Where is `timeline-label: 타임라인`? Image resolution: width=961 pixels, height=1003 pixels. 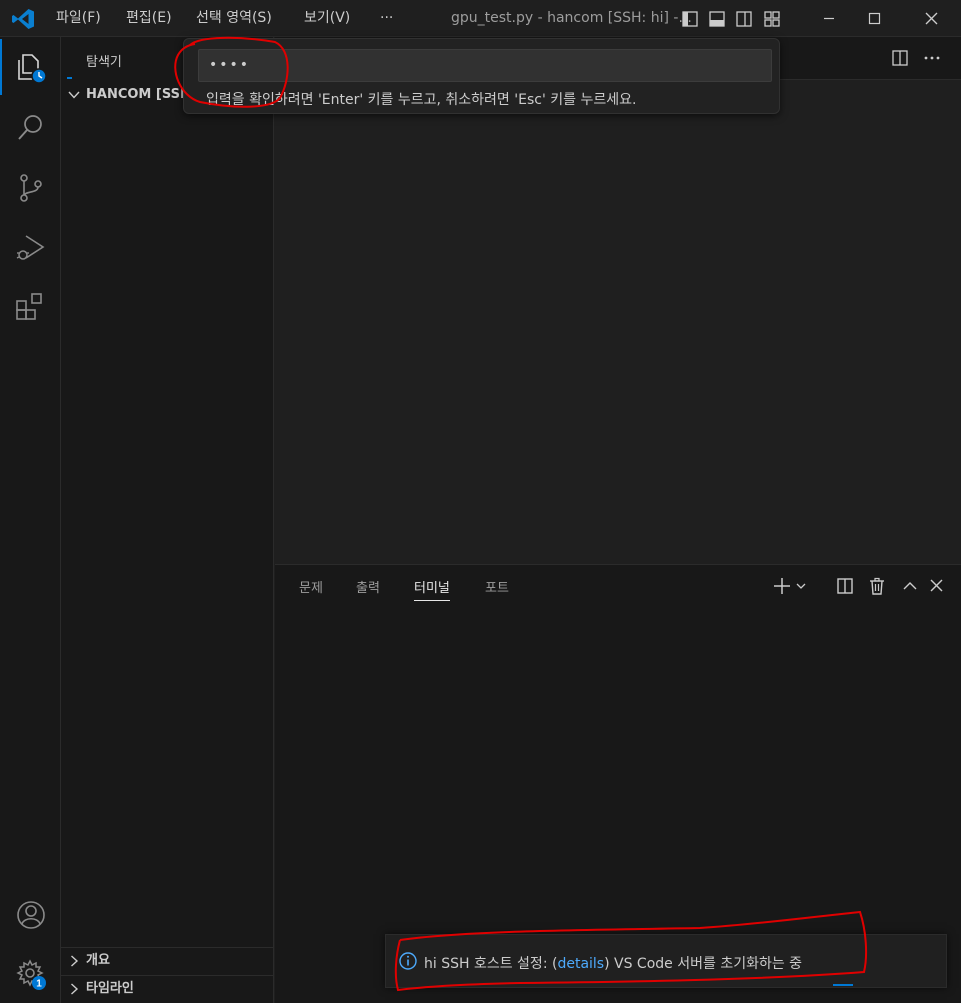 timeline-label: 타임라인 is located at coordinates (110, 988).